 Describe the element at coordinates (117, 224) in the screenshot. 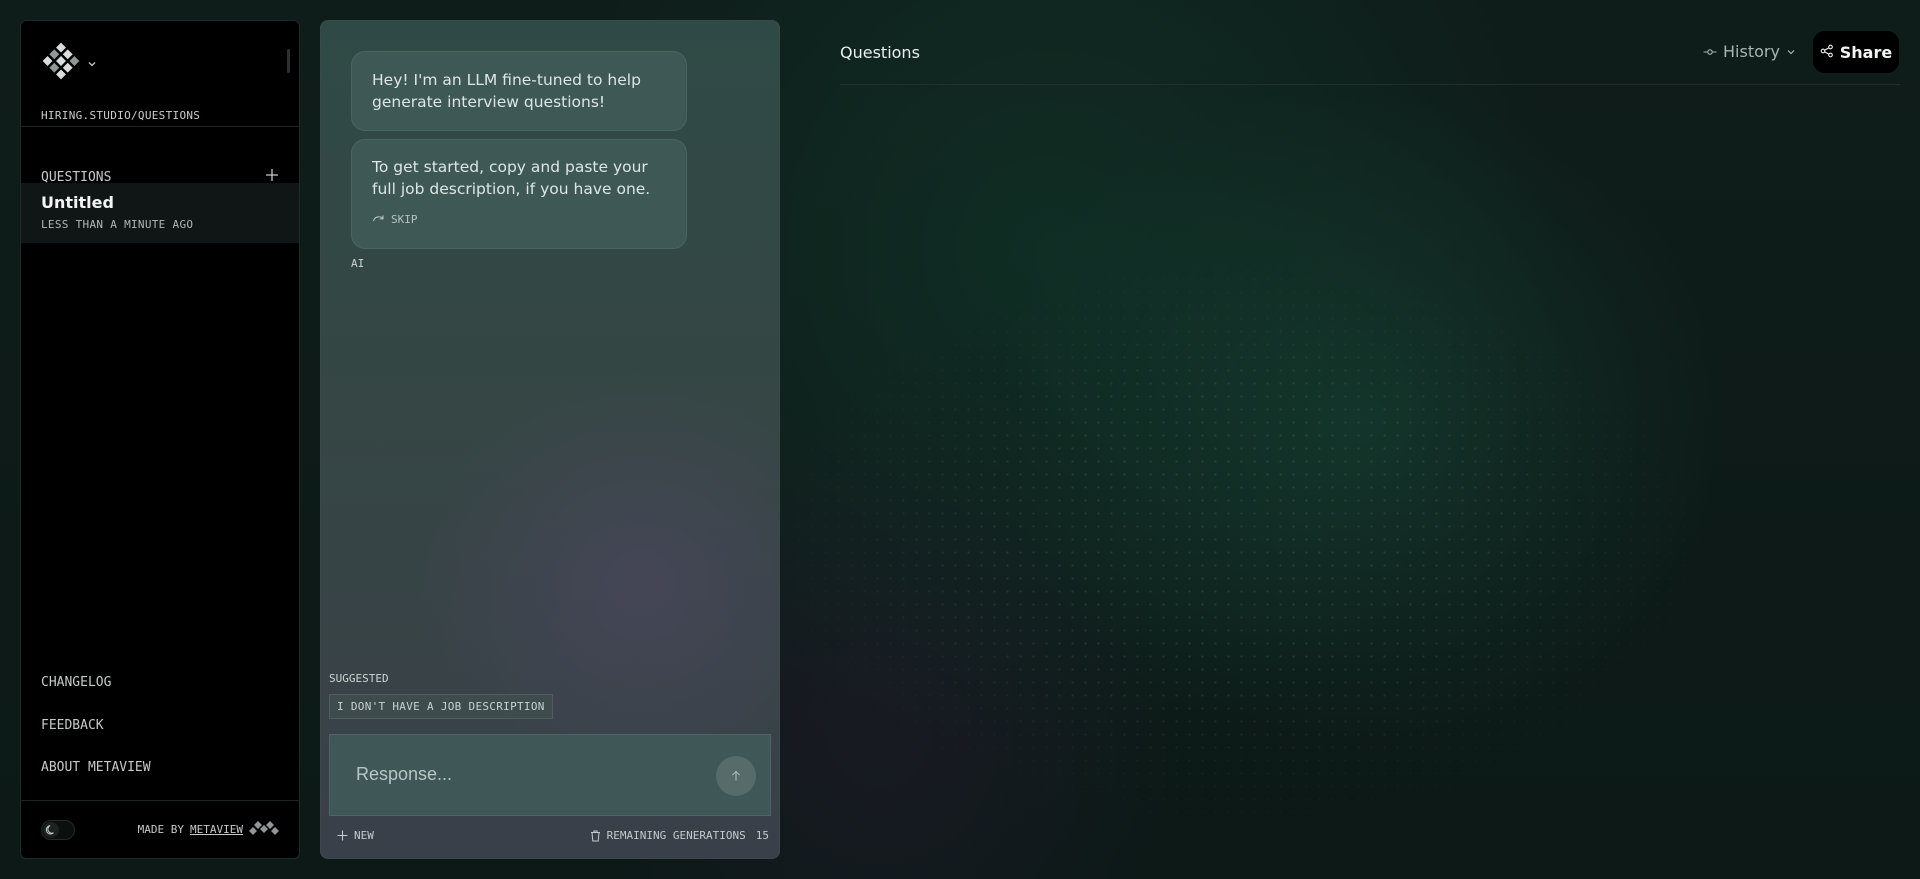

I see `question-timestamp: LESS THAN A MINUTE AGO` at that location.